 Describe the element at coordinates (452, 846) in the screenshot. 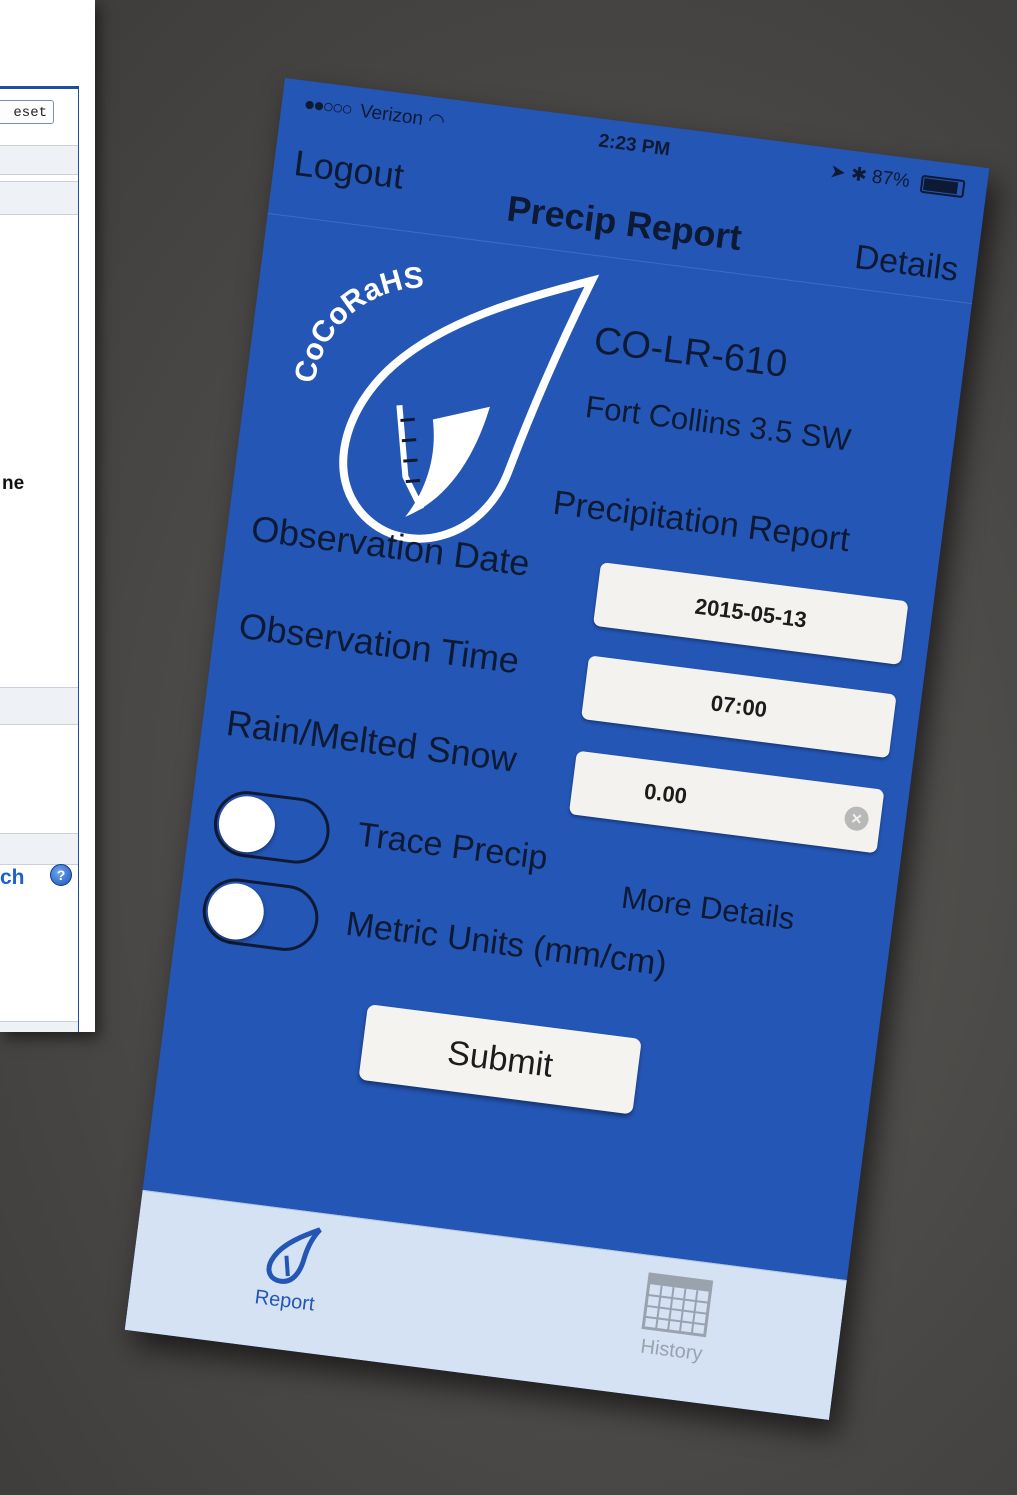

I see `trace-precip-label: Trace Precip` at that location.